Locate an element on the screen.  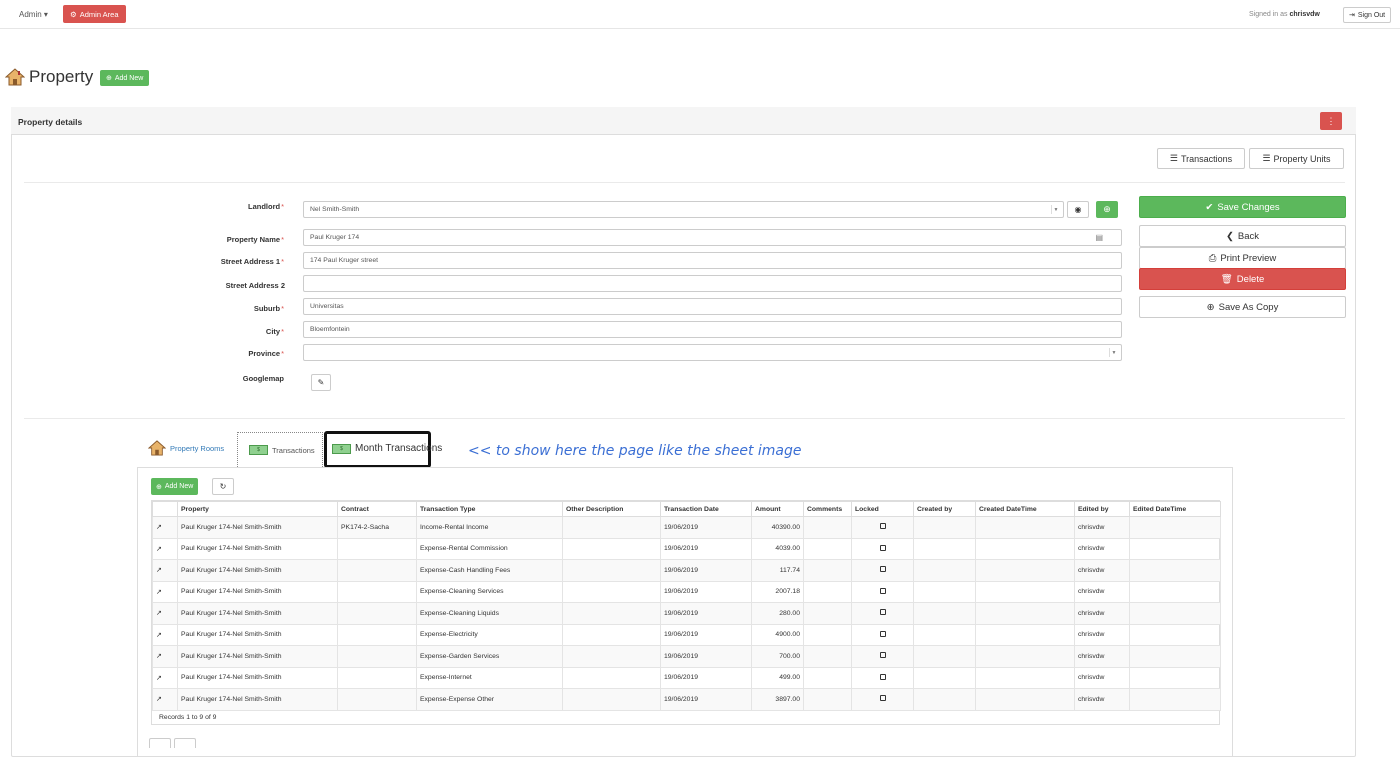
cell-contract is located at coordinates (377, 548).